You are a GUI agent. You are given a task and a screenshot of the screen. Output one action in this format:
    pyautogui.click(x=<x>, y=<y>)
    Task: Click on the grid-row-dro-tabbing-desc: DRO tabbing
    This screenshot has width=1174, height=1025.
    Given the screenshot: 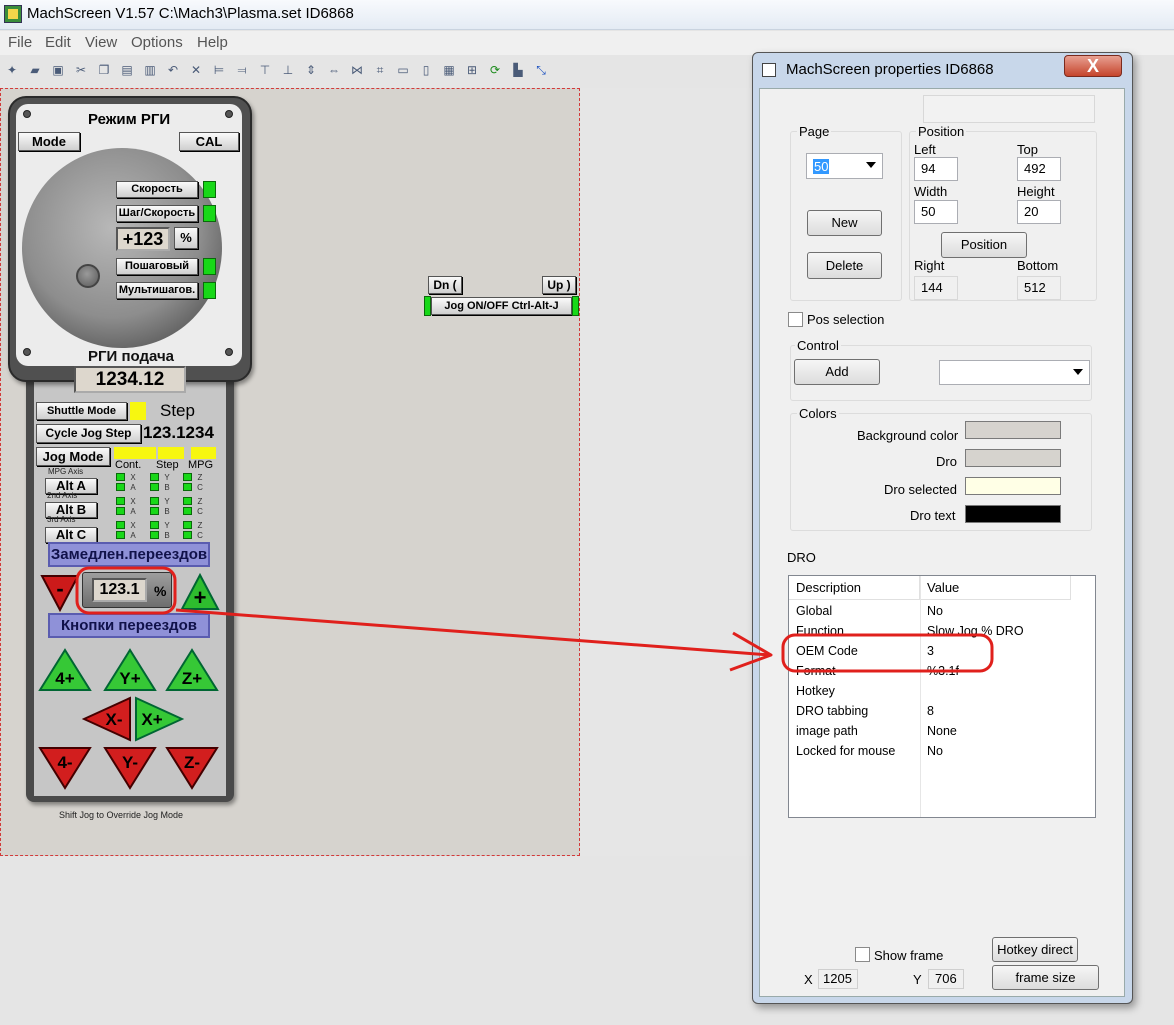 What is the action you would take?
    pyautogui.click(x=854, y=711)
    